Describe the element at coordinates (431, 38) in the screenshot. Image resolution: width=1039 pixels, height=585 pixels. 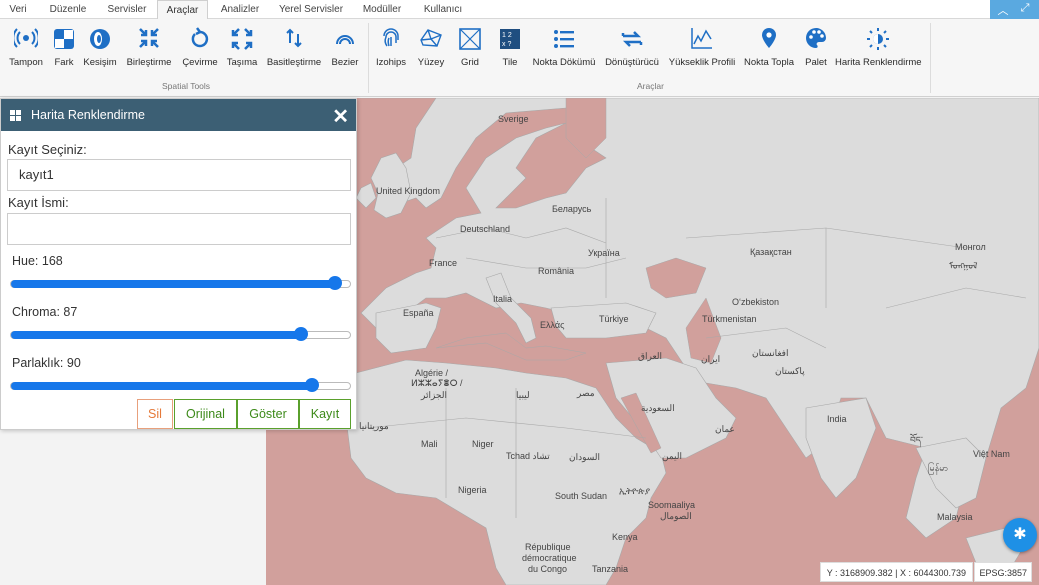
I see `surface-icon` at that location.